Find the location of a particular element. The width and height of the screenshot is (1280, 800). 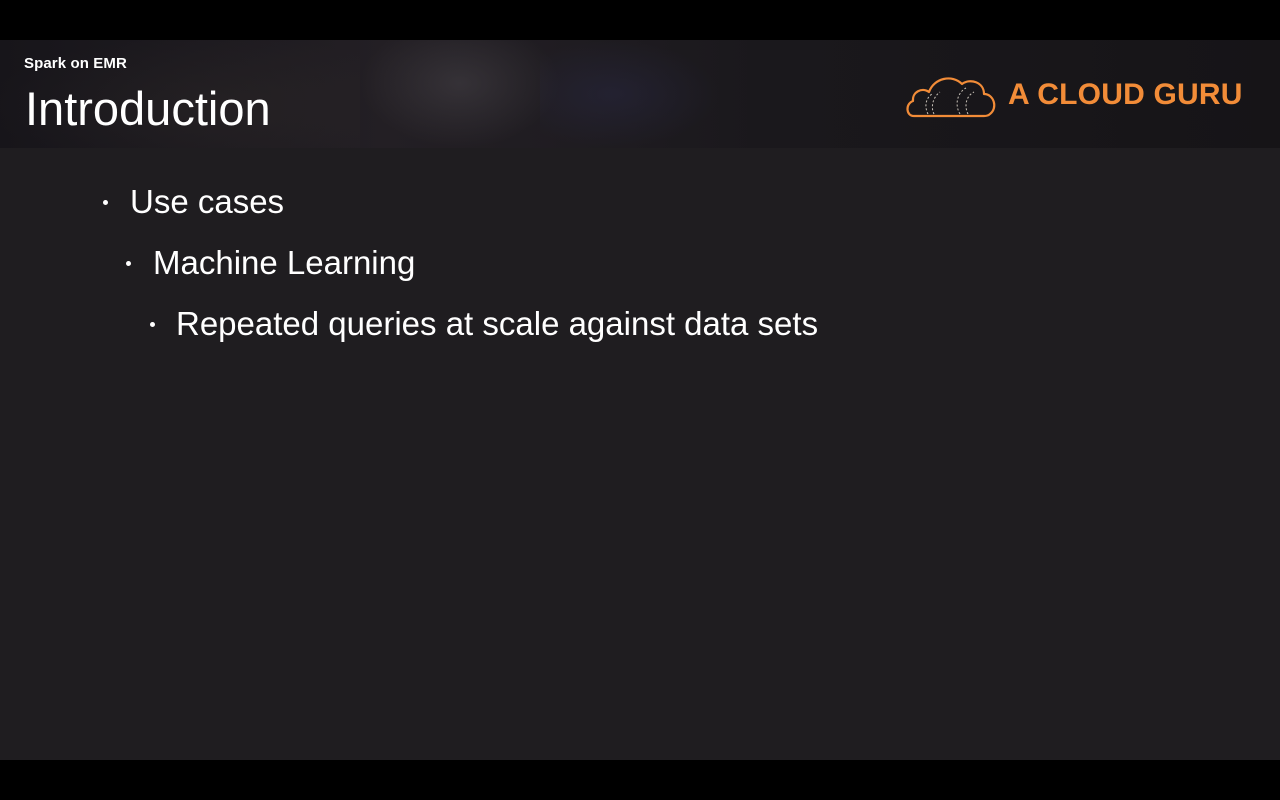

brand-logo: A CLOUD GURU is located at coordinates (1076, 94).